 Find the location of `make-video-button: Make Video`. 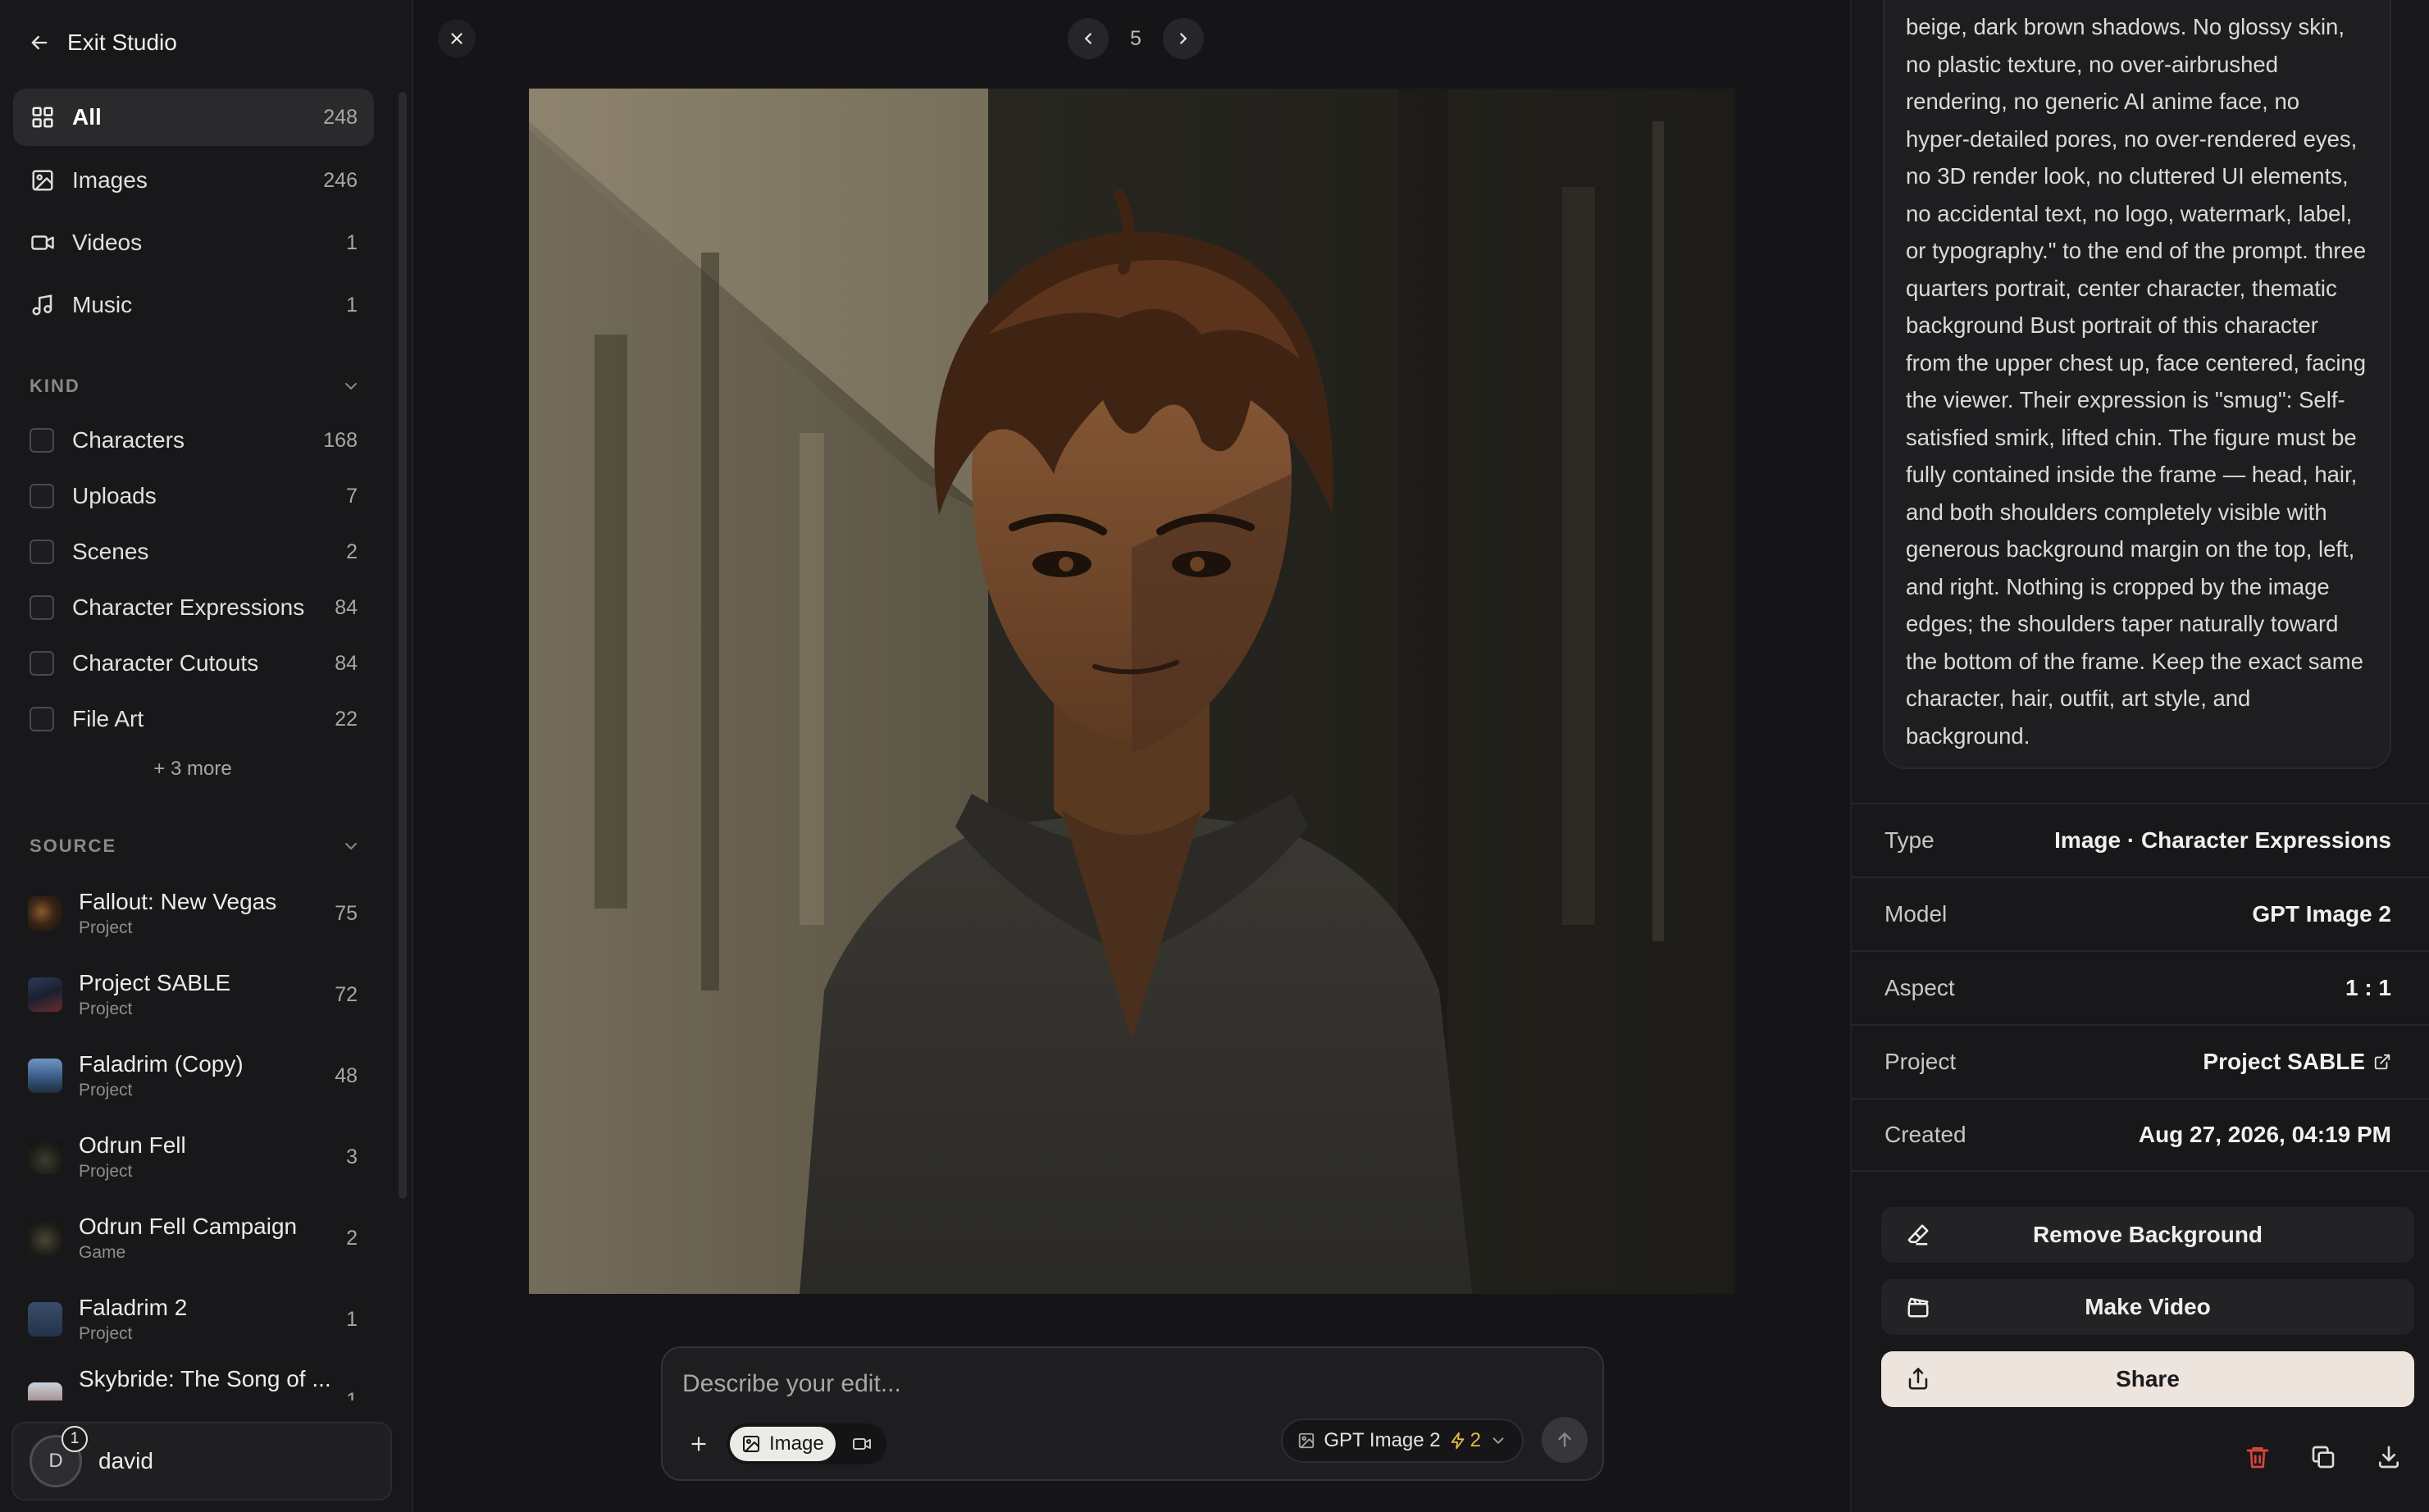

make-video-button: Make Video is located at coordinates (2147, 1307).